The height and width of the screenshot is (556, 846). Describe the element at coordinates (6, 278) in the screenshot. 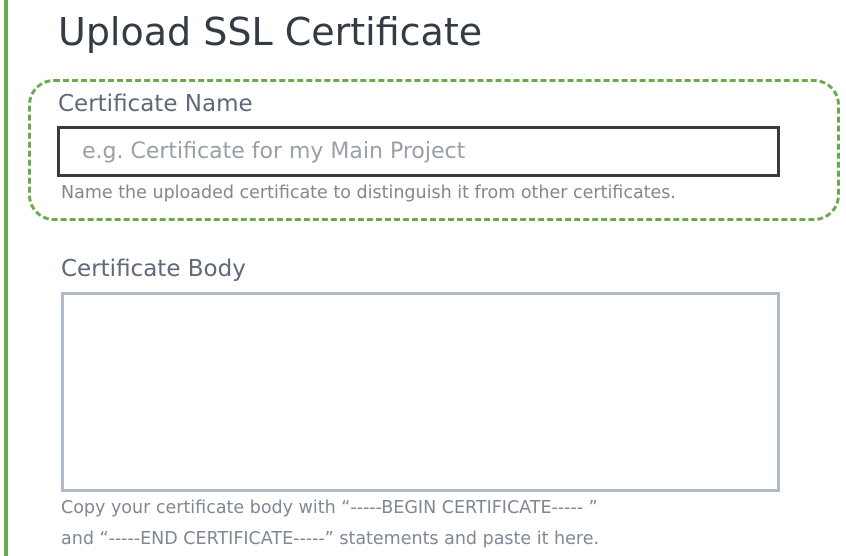

I see `section-accent-bar` at that location.